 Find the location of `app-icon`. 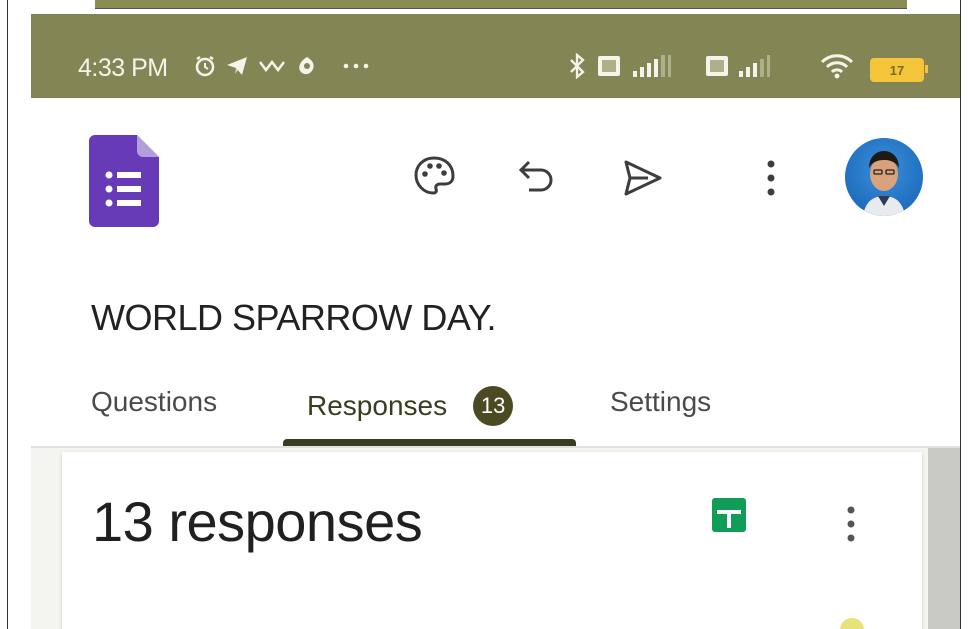

app-icon is located at coordinates (307, 66).